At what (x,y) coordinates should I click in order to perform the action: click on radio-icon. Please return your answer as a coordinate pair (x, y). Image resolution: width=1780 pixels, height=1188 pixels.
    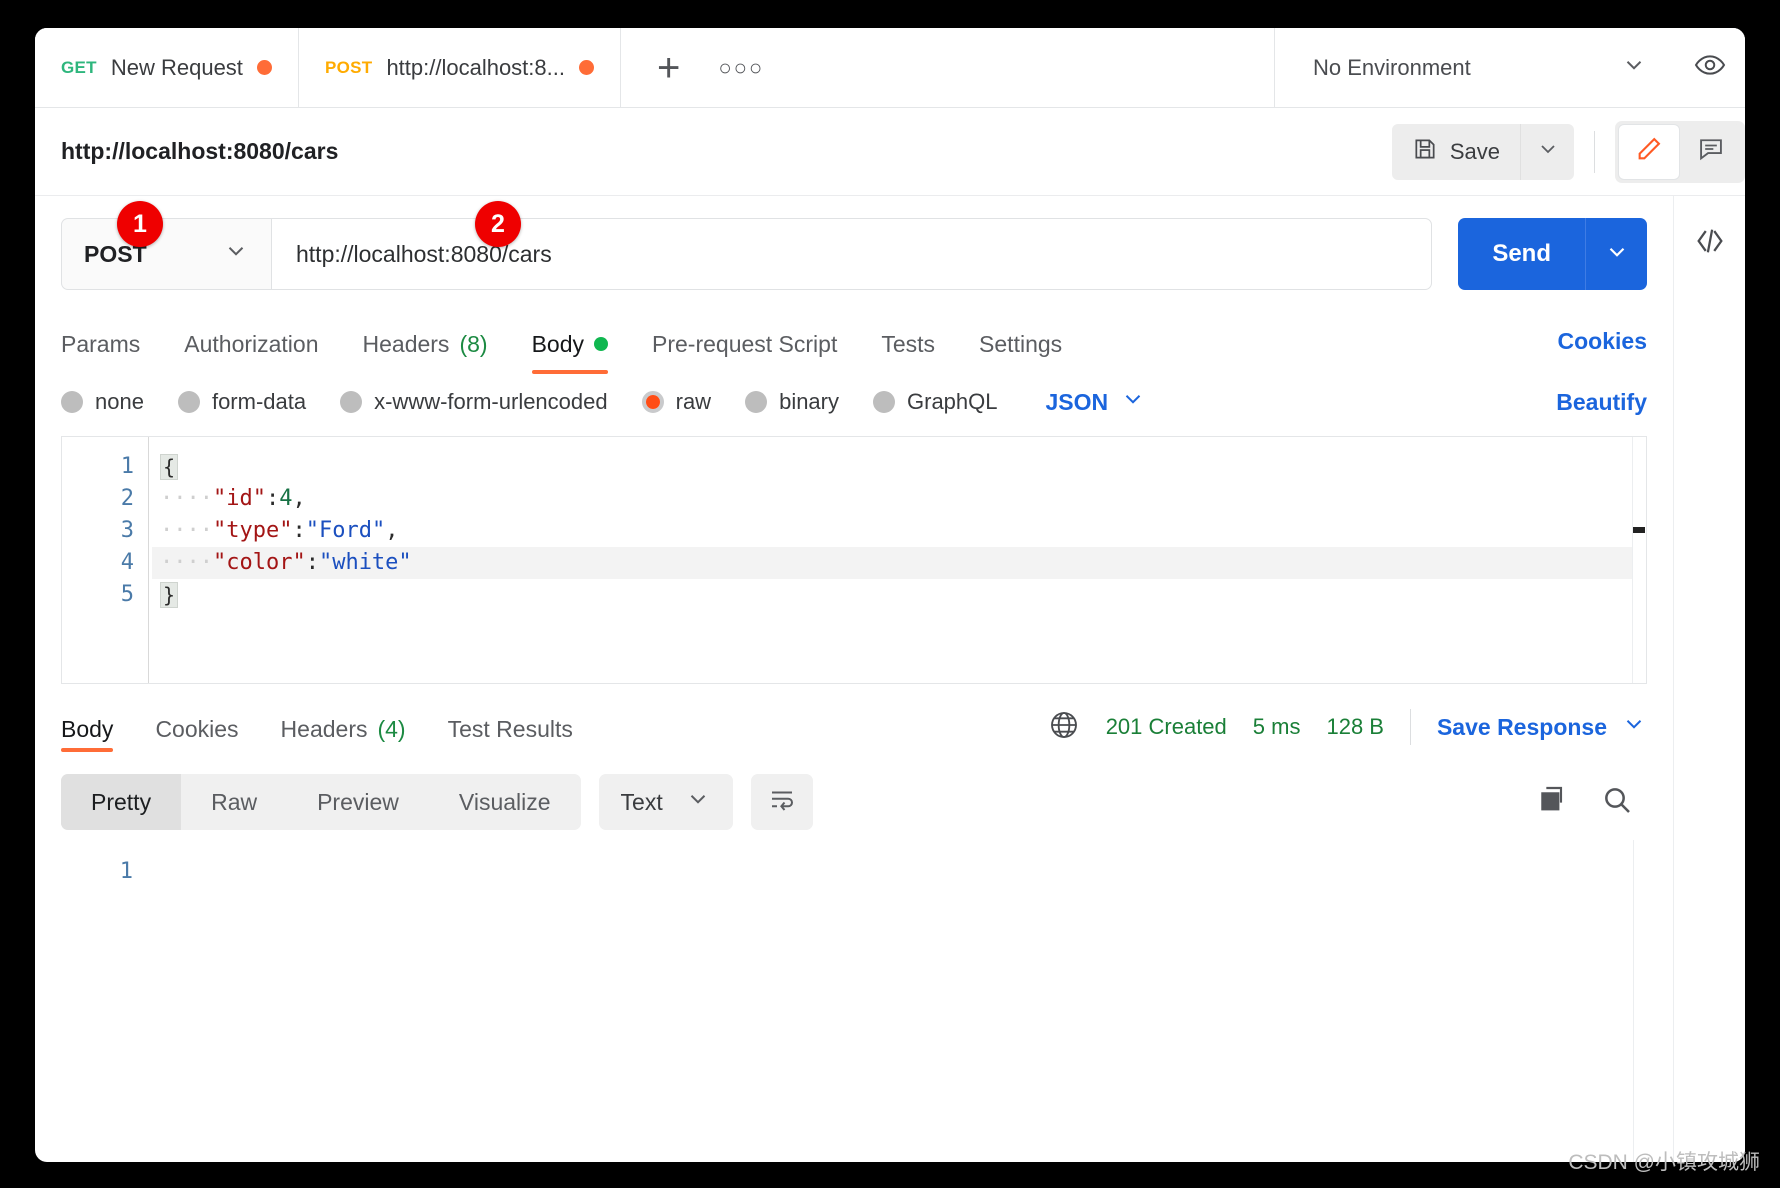
    Looking at the image, I should click on (756, 402).